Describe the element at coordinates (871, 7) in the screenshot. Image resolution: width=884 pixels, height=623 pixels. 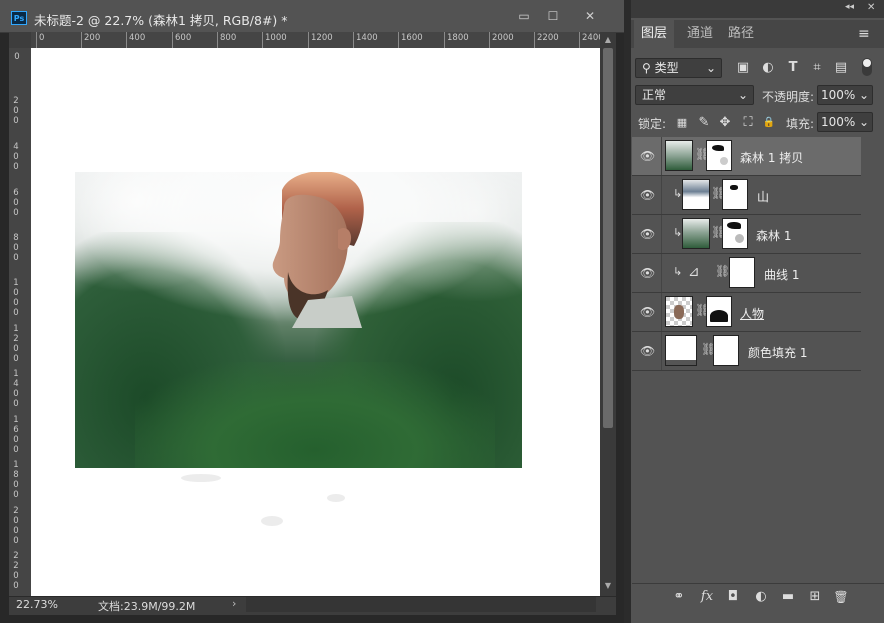
I see `close-panel-icon: ✕` at that location.